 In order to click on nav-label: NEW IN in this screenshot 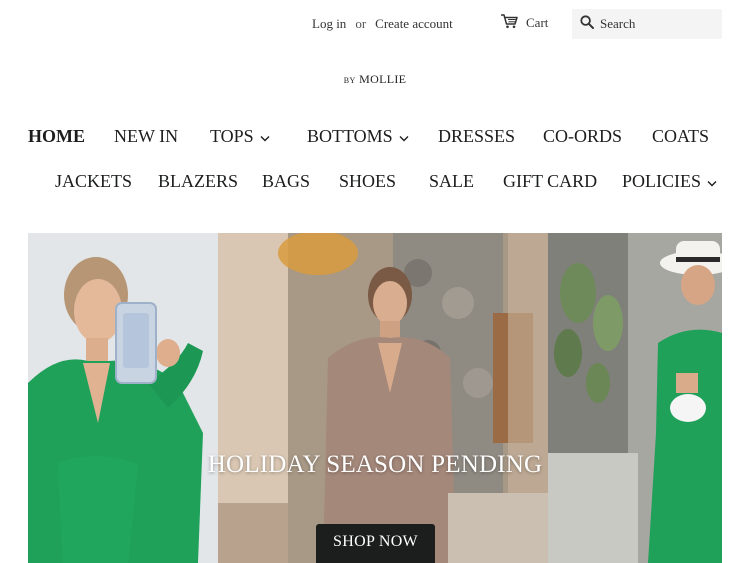, I will do `click(146, 136)`.